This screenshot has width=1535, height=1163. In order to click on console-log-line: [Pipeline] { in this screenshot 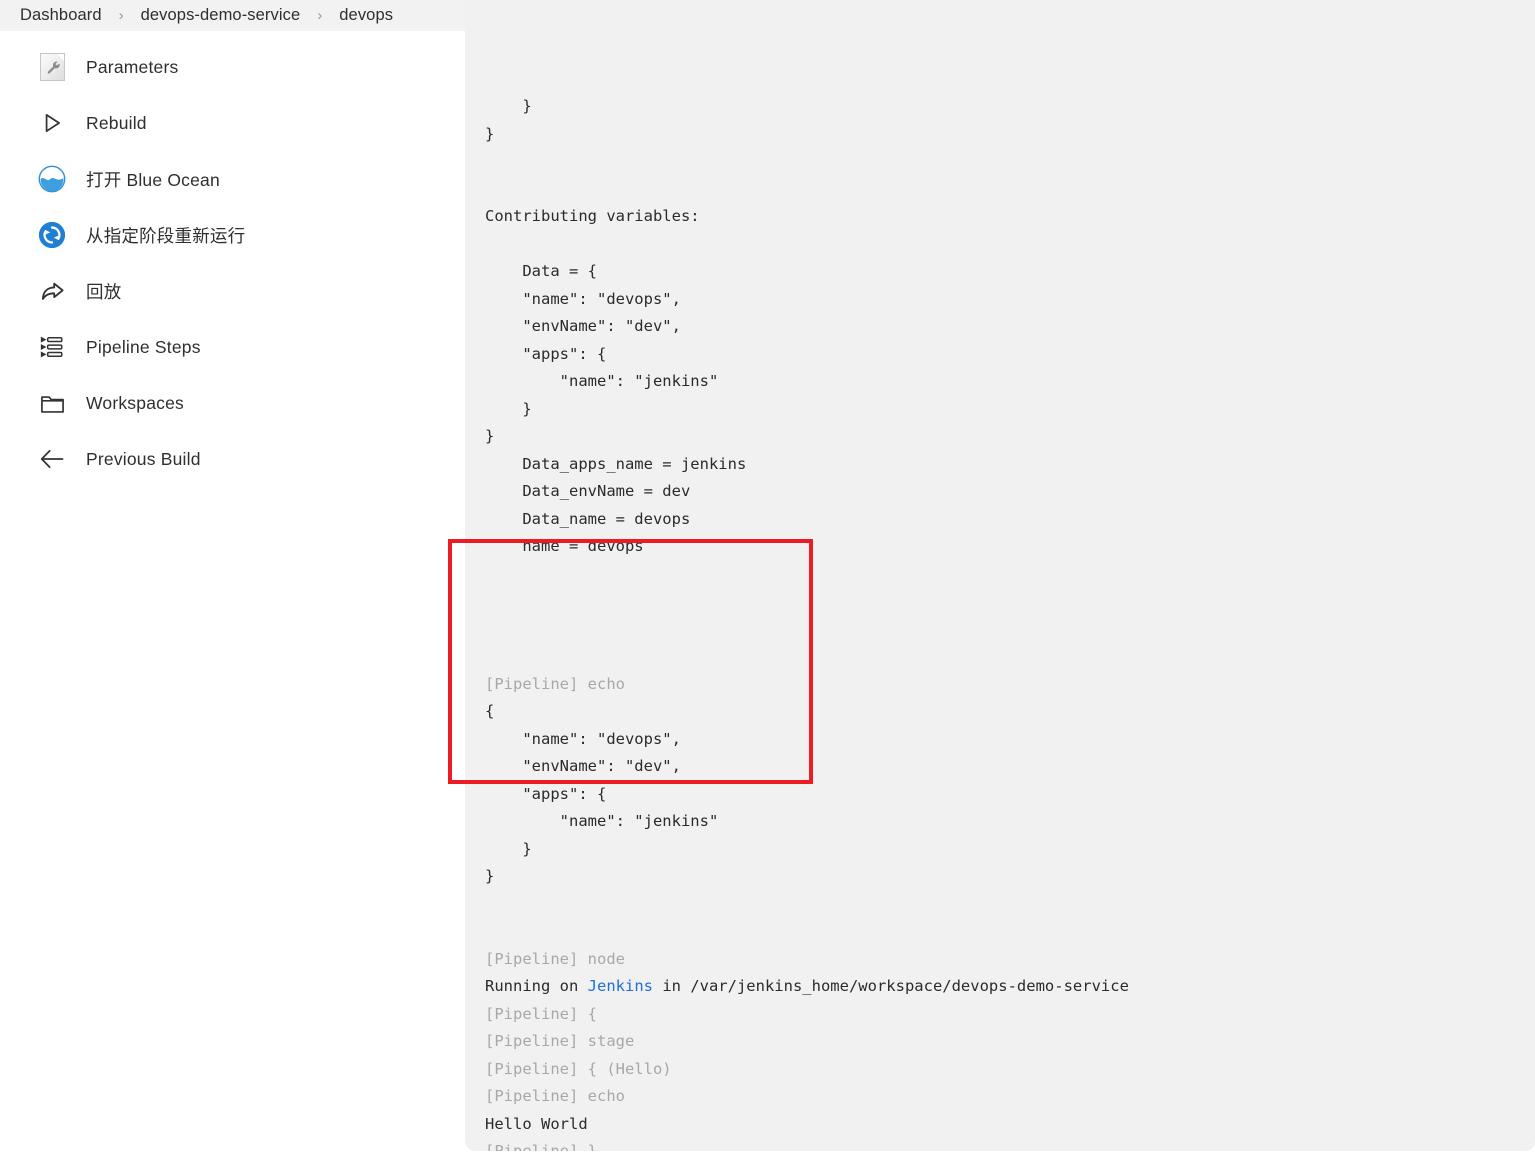, I will do `click(541, 1013)`.